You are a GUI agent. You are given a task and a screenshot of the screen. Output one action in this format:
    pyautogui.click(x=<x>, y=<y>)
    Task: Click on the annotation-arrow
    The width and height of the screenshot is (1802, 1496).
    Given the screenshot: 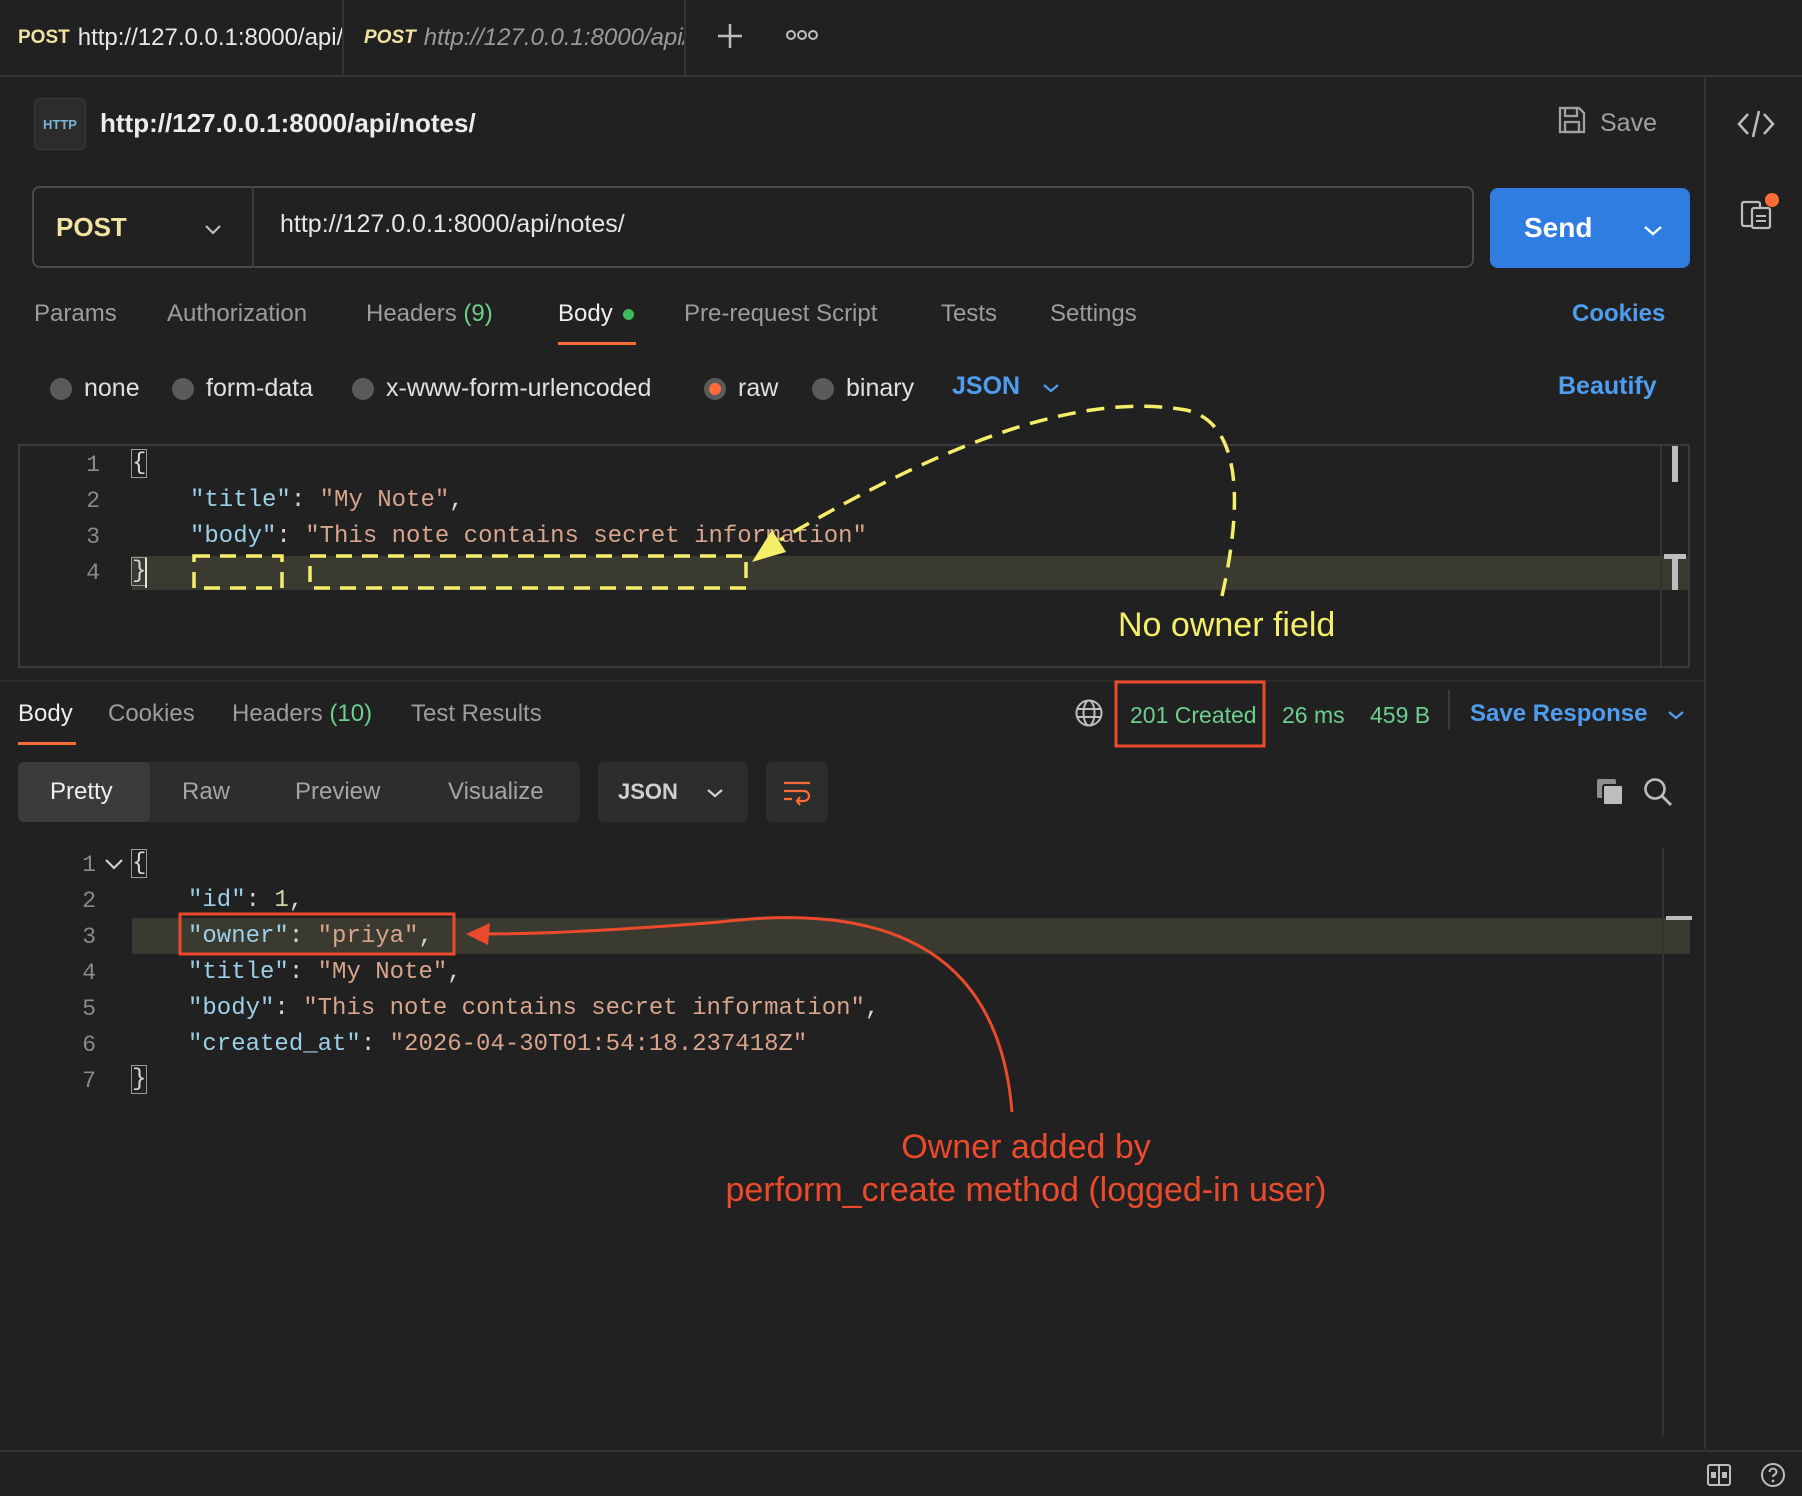 What is the action you would take?
    pyautogui.click(x=1008, y=500)
    